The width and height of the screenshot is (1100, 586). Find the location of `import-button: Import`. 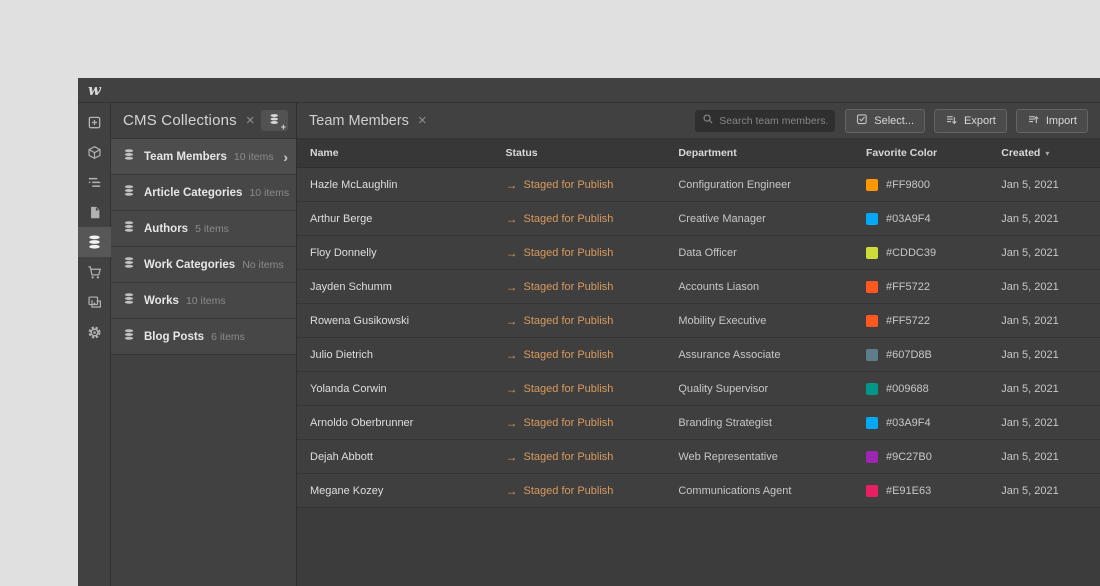

import-button: Import is located at coordinates (1051, 120).